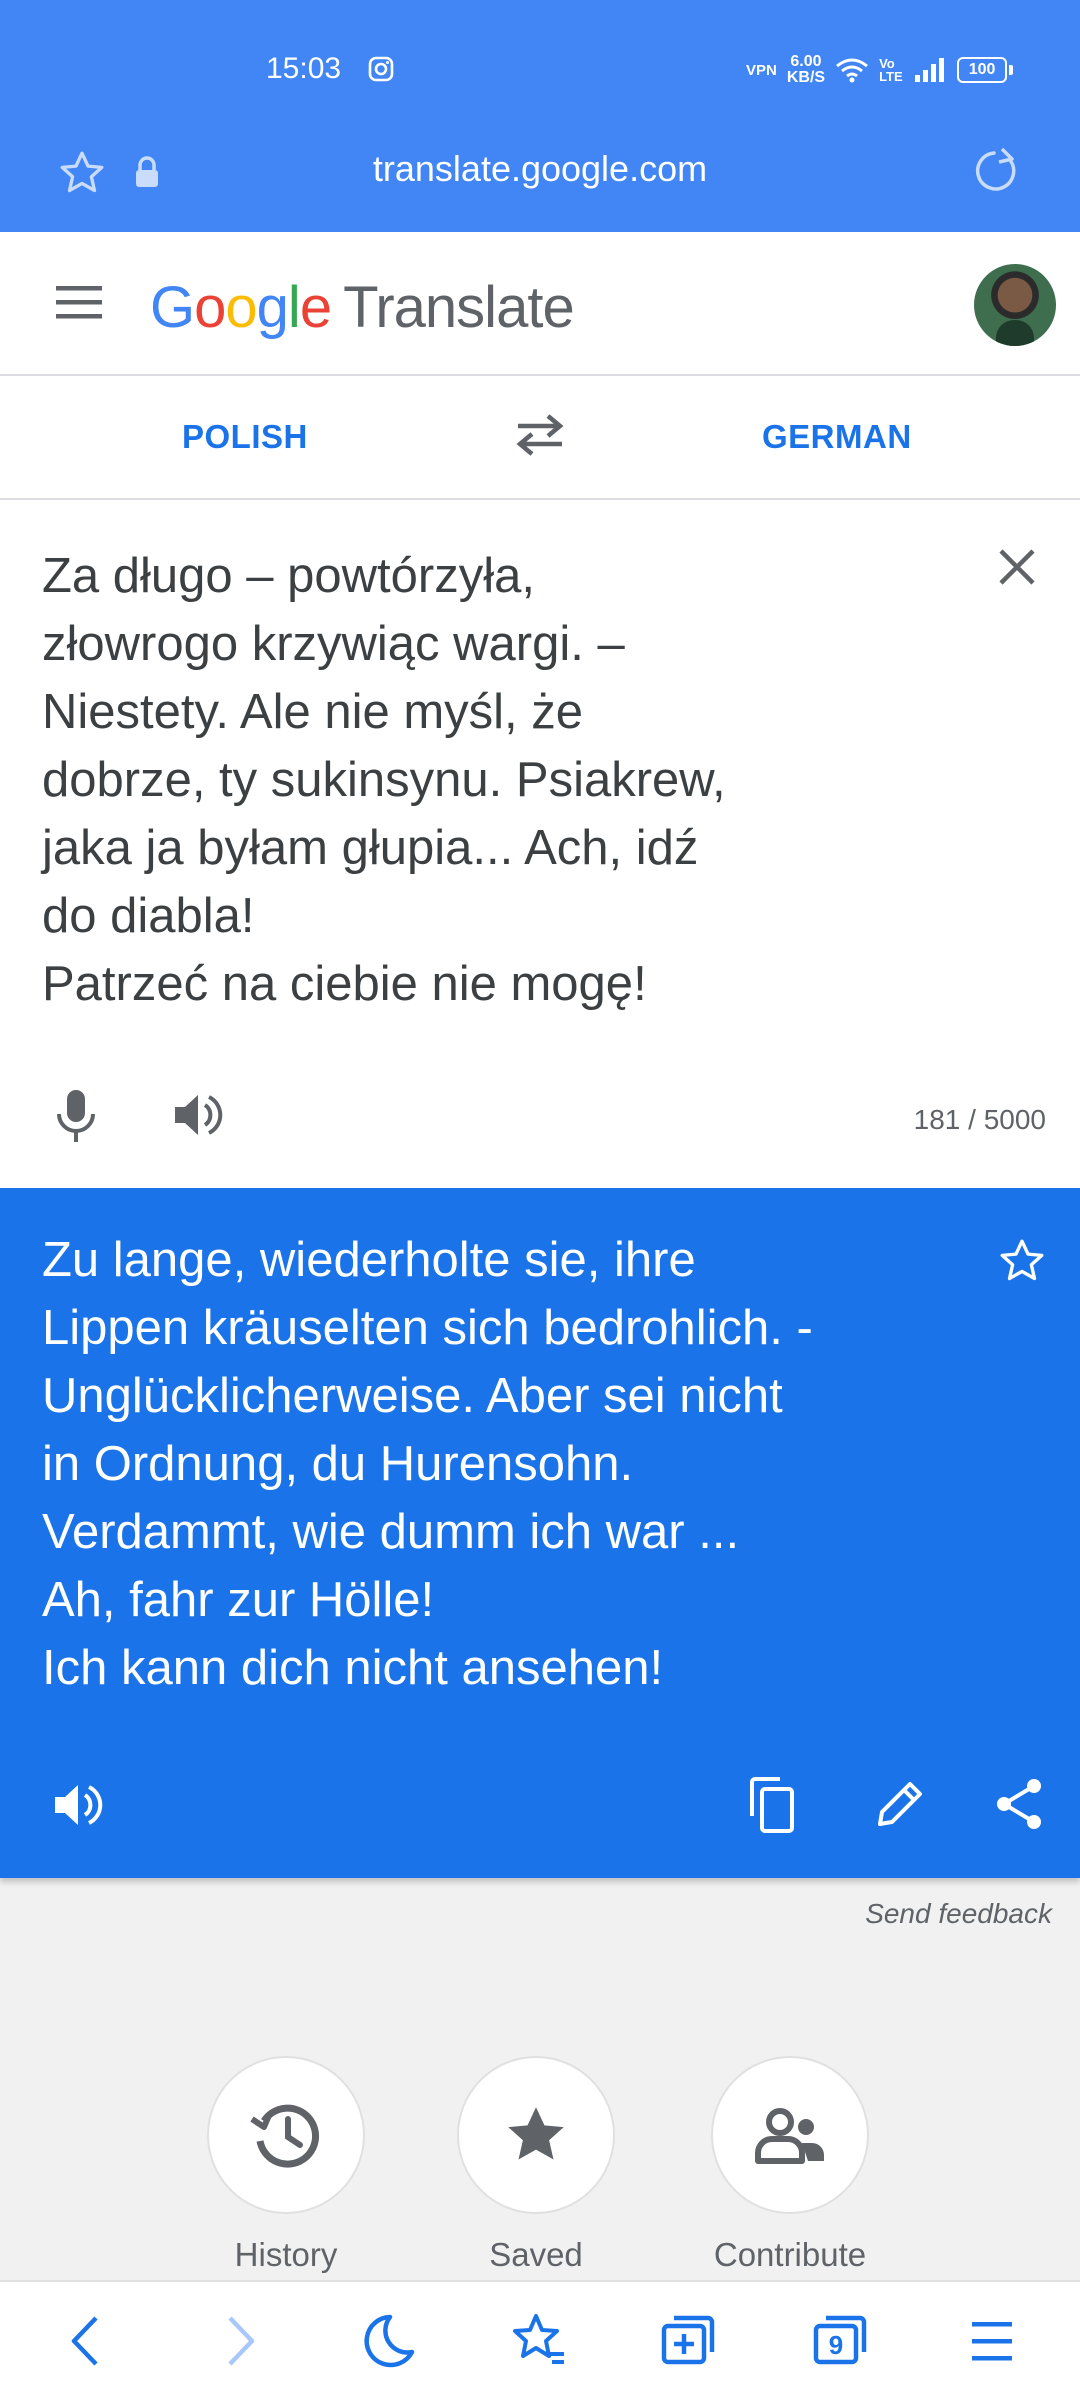 The image size is (1080, 2402). Describe the element at coordinates (837, 437) in the screenshot. I see `target-language-button: GERMAN` at that location.